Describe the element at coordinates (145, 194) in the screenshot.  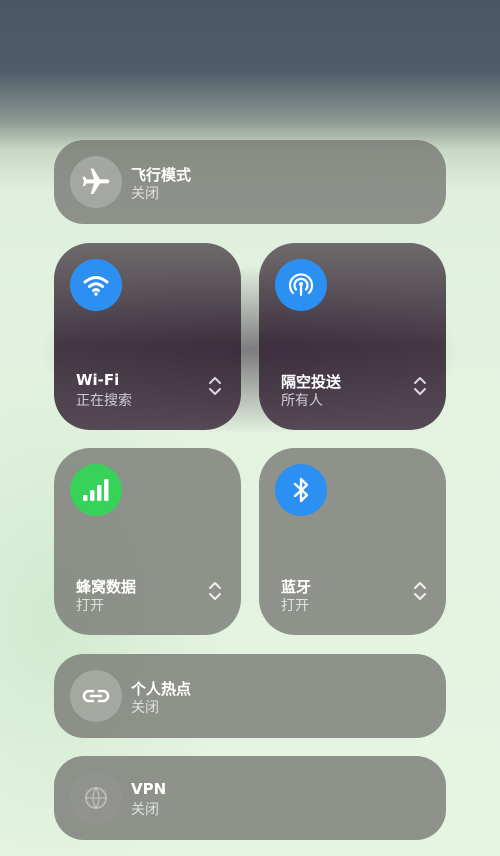
I see `airplane-status: 关闭` at that location.